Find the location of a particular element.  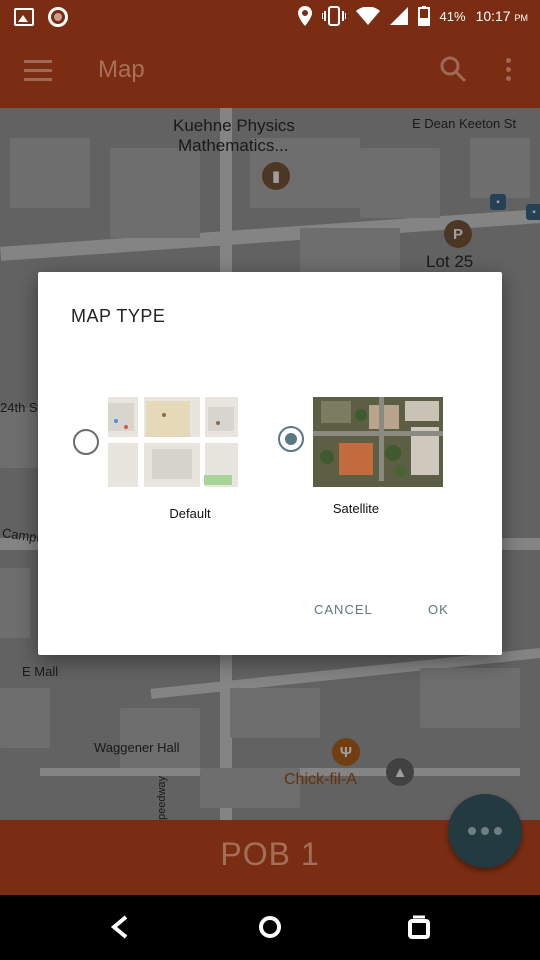

satellite-map-thumbnail is located at coordinates (378, 442).